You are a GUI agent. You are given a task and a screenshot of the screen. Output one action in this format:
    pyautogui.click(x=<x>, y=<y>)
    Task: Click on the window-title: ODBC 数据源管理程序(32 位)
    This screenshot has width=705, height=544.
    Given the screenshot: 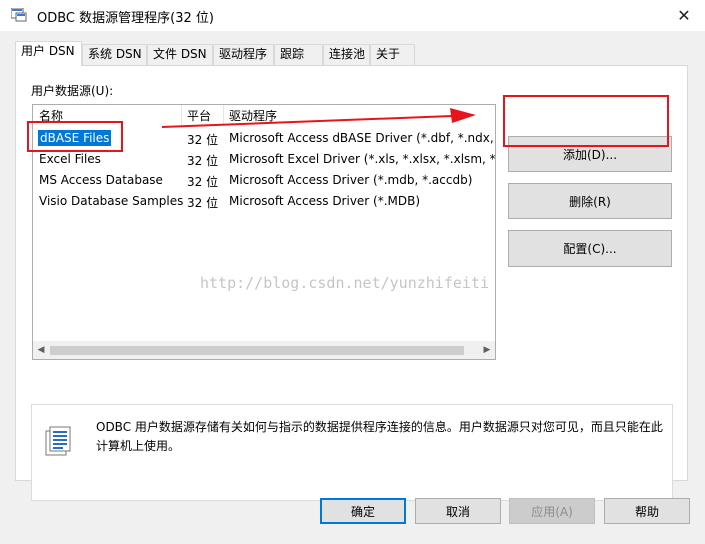 What is the action you would take?
    pyautogui.click(x=125, y=18)
    